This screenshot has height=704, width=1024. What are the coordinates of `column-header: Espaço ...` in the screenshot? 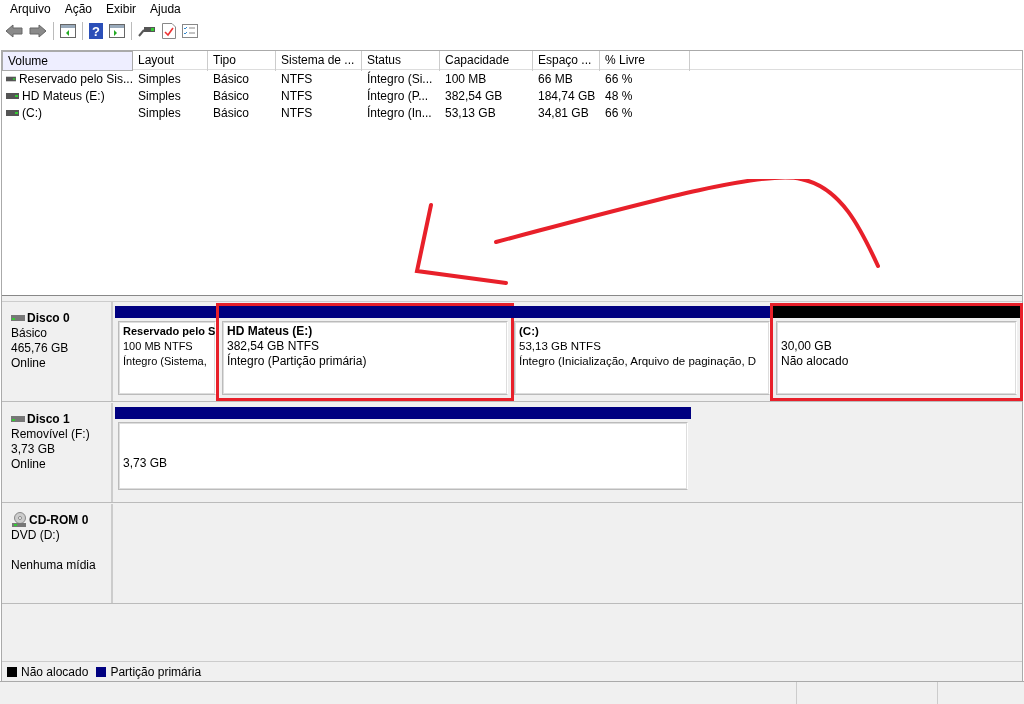 It's located at (566, 61).